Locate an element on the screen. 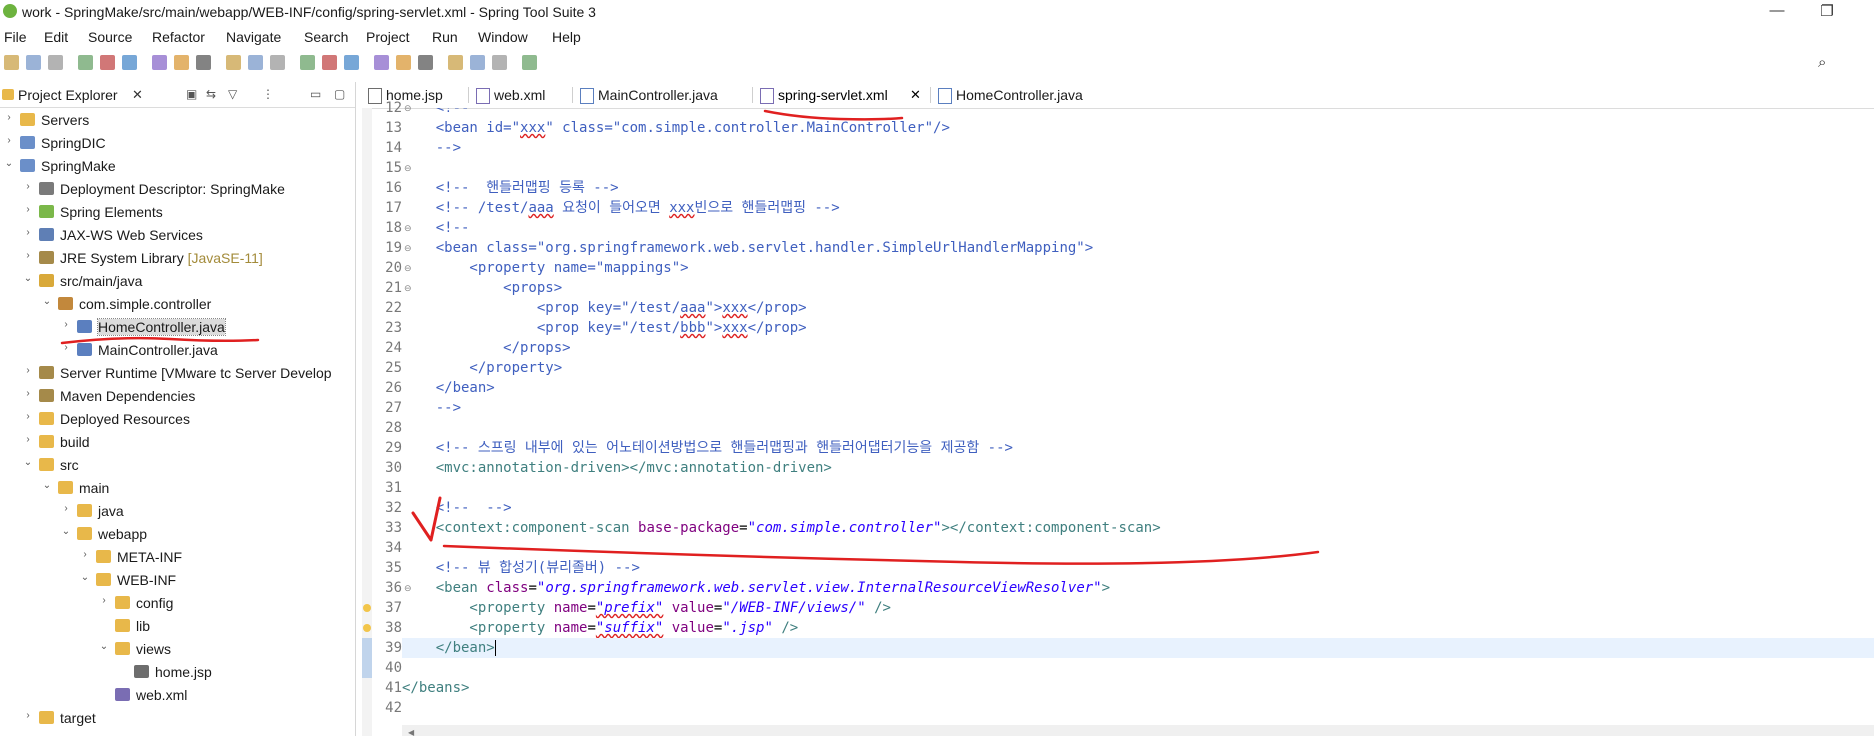 This screenshot has height=737, width=1874. project-explorer-tab: Project Explorer ✕ ▣ ⇆ ▽ ⋮ ▭ ▢ is located at coordinates (177, 95).